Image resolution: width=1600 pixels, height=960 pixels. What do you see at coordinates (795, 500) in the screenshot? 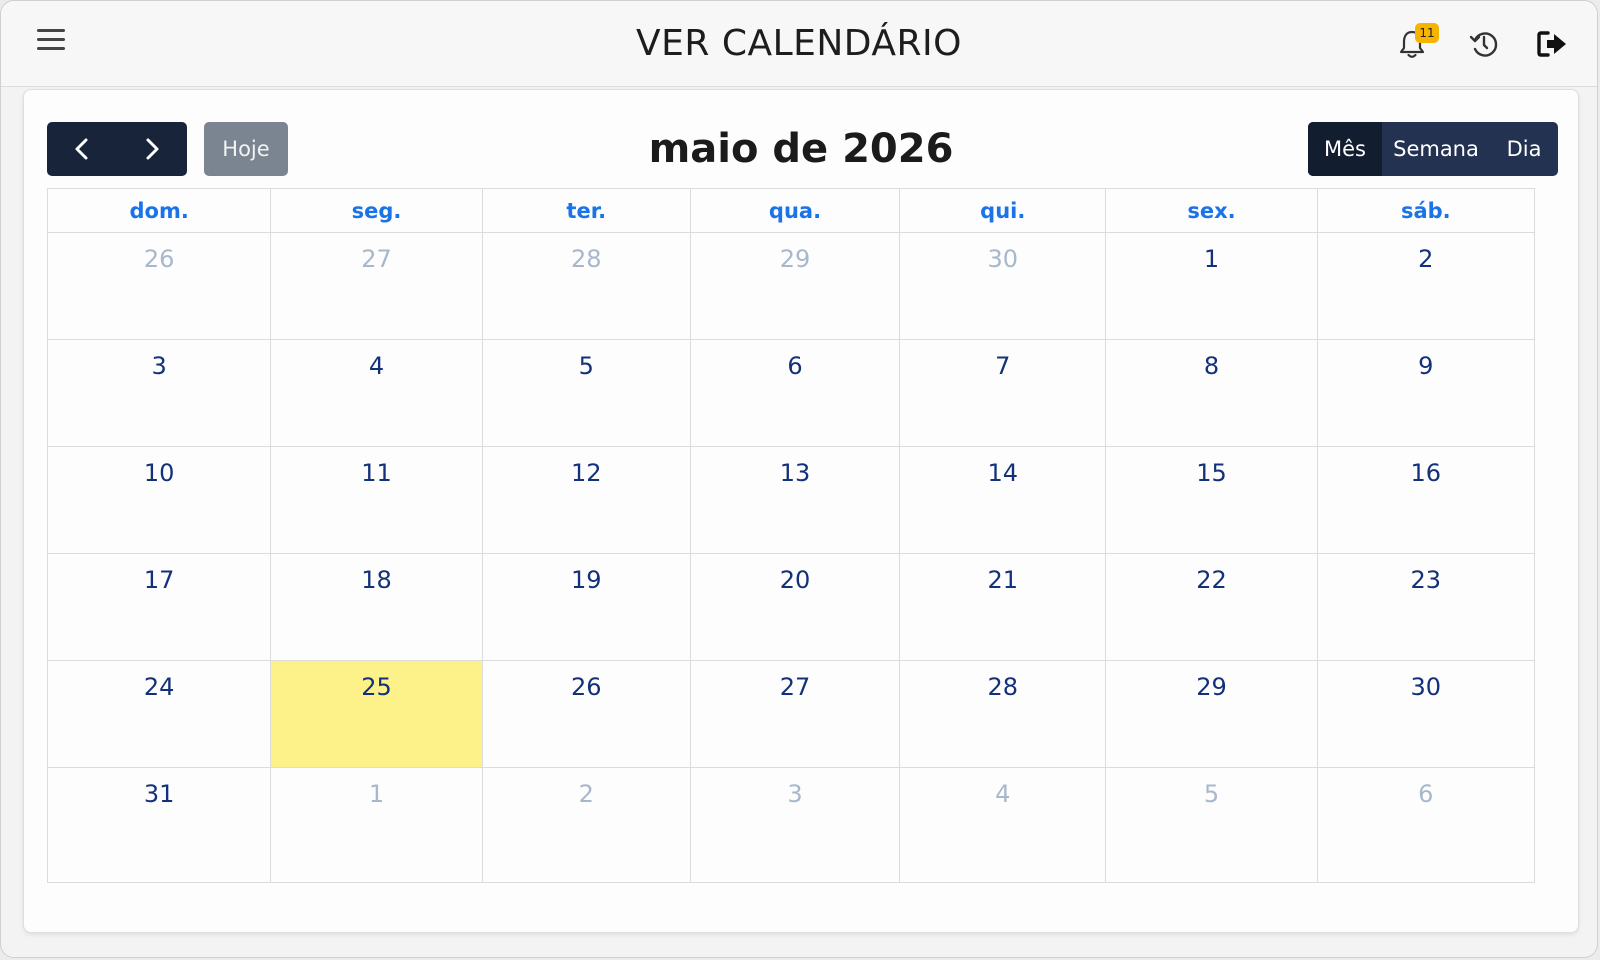
I see `day-cell: 13` at bounding box center [795, 500].